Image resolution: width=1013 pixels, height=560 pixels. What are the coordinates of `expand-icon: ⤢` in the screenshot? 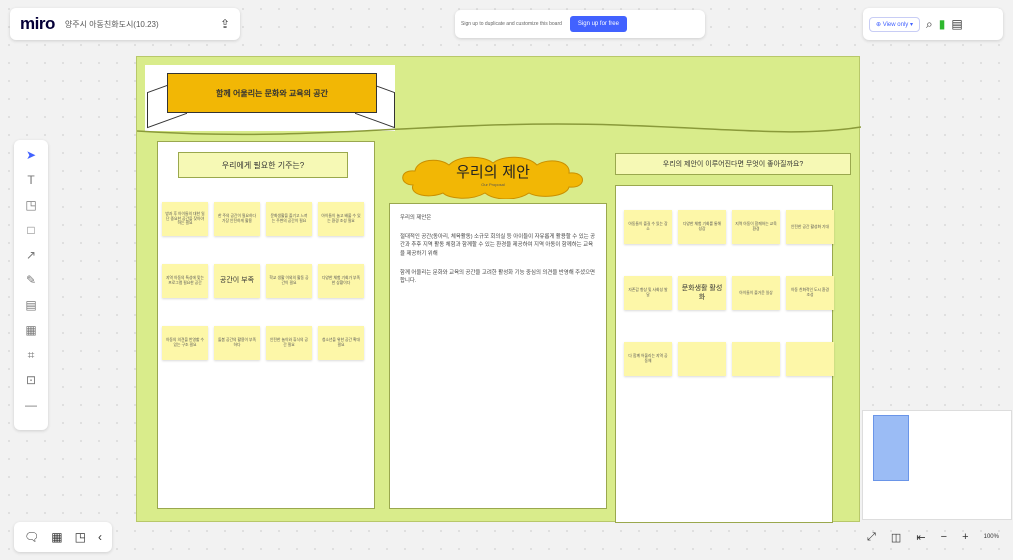 It's located at (871, 537).